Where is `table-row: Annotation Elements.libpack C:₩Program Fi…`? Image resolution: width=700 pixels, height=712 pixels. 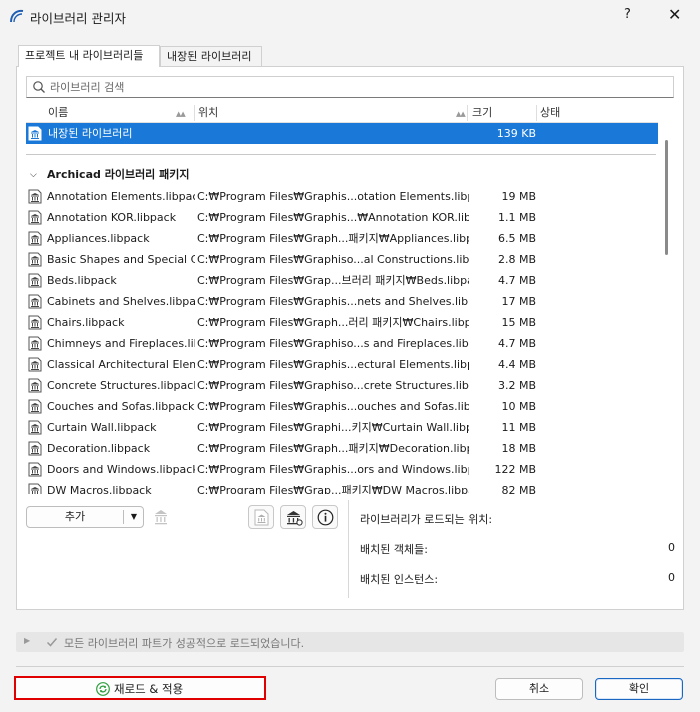 table-row: Annotation Elements.libpack C:₩Program Fi… is located at coordinates (342, 196).